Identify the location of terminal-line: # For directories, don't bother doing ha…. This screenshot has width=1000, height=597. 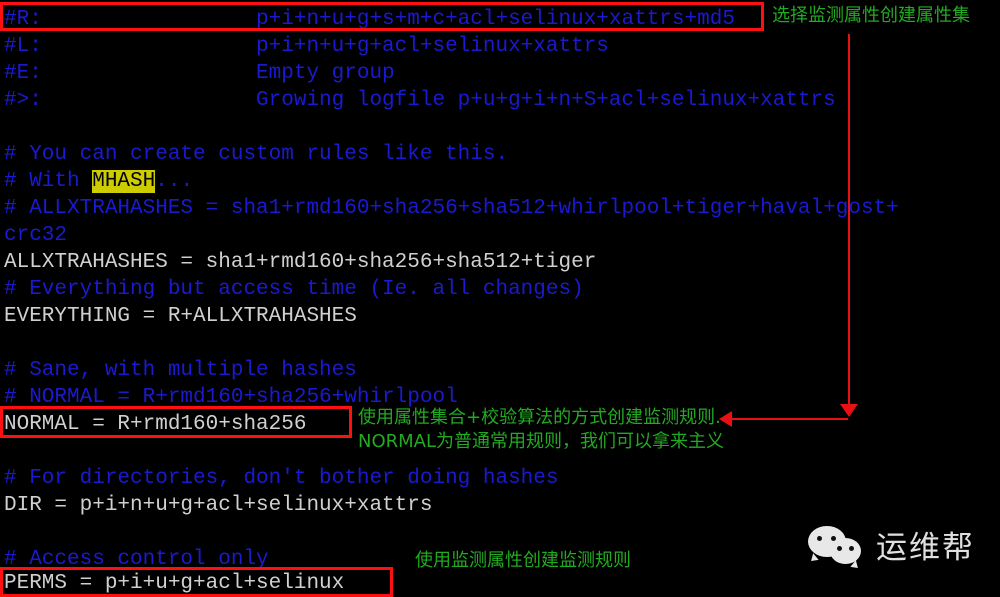
(281, 478).